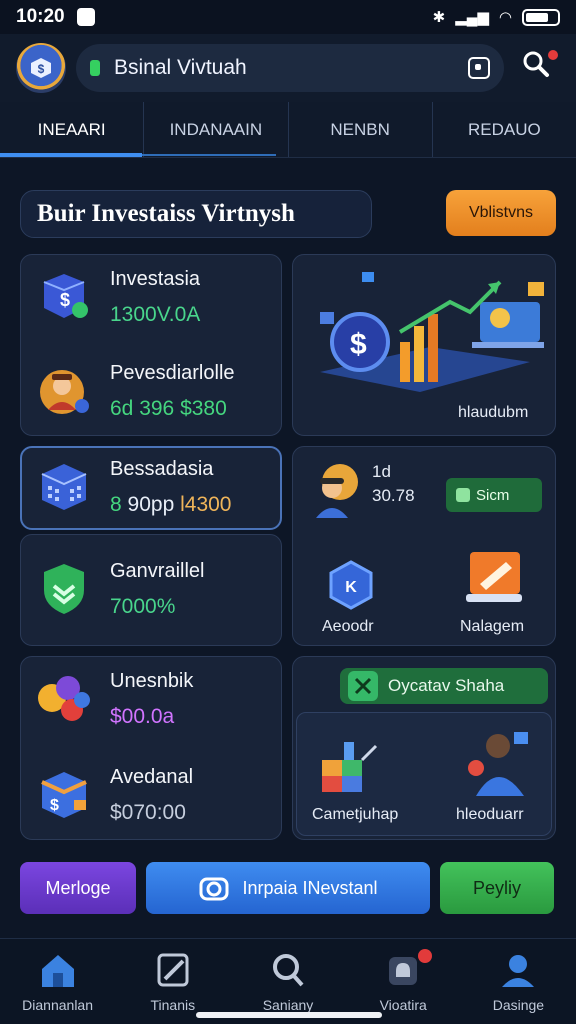  Describe the element at coordinates (64, 589) in the screenshot. I see `shield-check-icon` at that location.